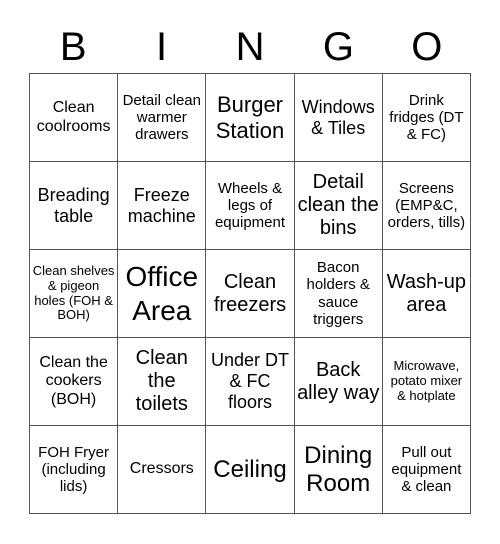 This screenshot has height=544, width=500. What do you see at coordinates (250, 470) in the screenshot?
I see `bingo-cell: Ceiling` at bounding box center [250, 470].